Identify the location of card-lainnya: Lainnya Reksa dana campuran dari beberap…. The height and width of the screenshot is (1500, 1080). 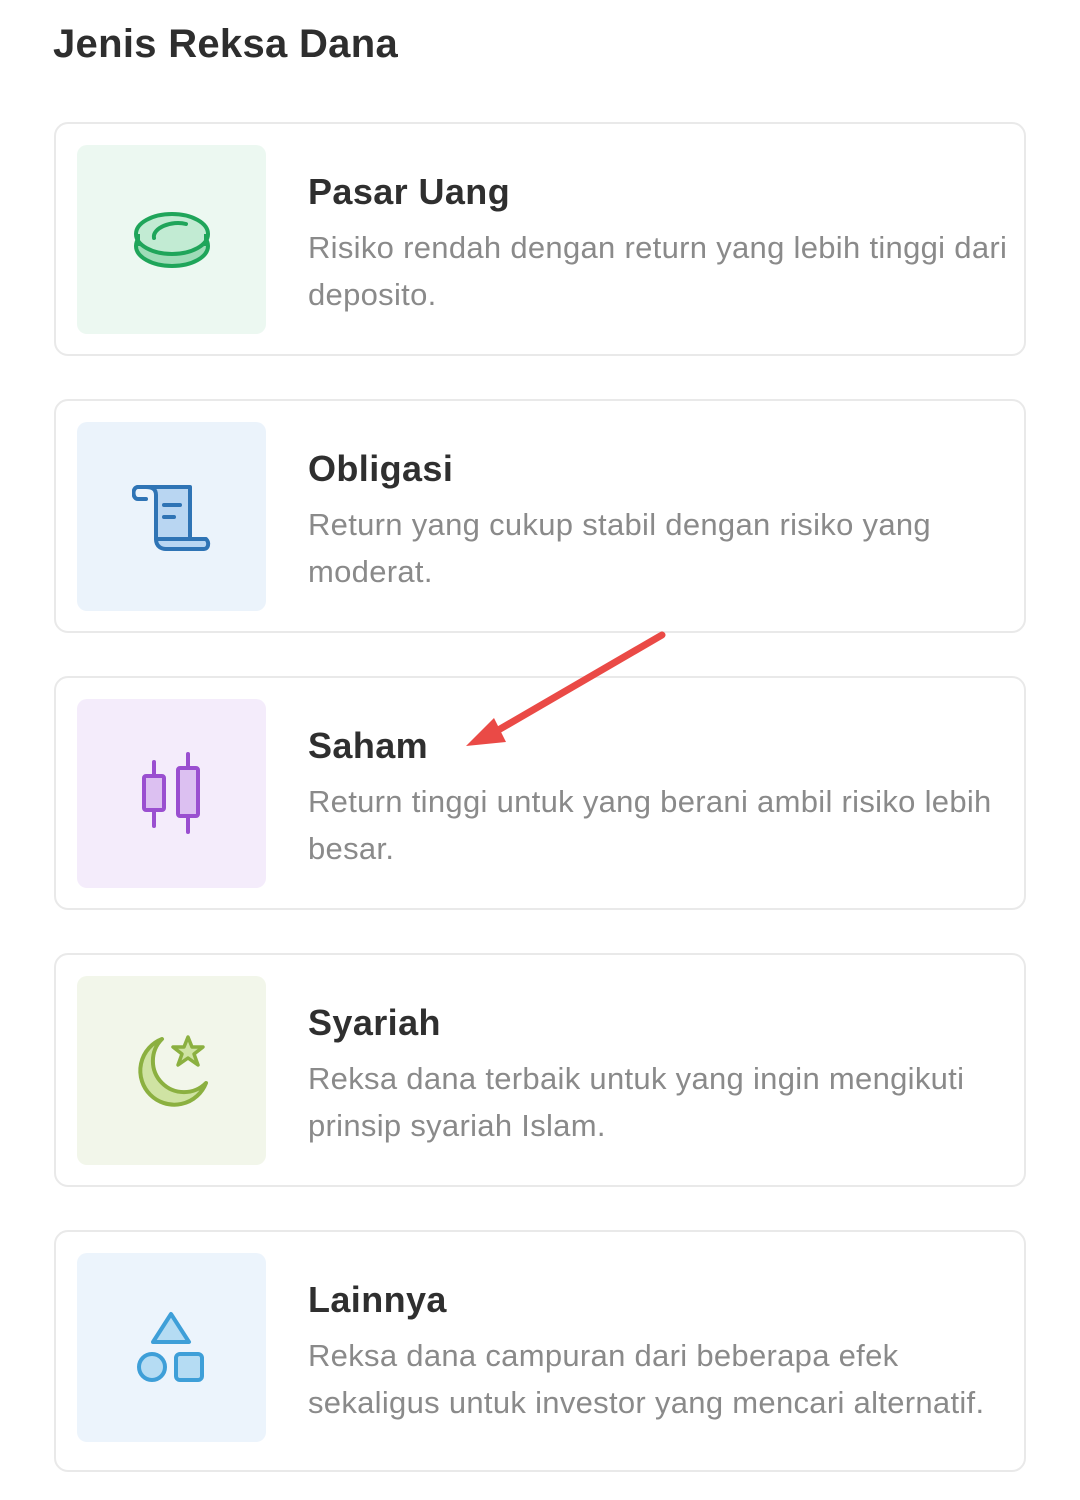
(540, 1351).